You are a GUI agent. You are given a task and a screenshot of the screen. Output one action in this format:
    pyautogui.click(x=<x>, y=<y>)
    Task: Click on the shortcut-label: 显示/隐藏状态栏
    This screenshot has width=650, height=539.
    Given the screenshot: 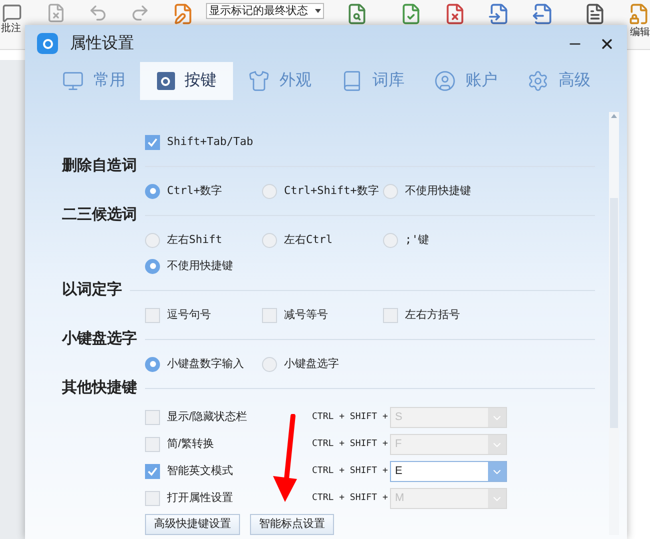 What is the action you would take?
    pyautogui.click(x=207, y=418)
    